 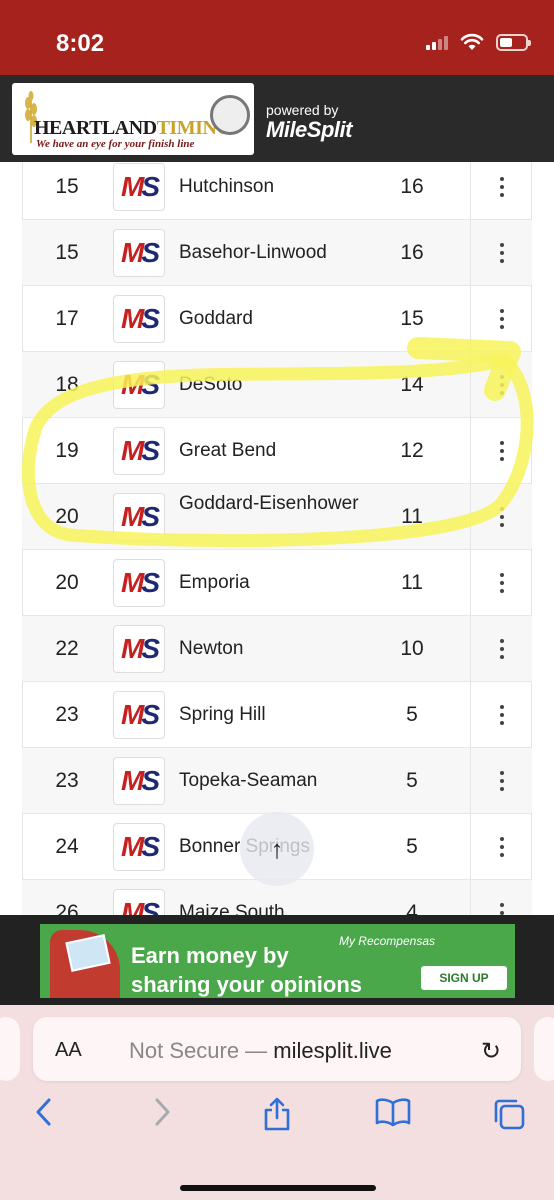 I want to click on ad-headline: Earn money by sharing your opinions, so click(x=247, y=970).